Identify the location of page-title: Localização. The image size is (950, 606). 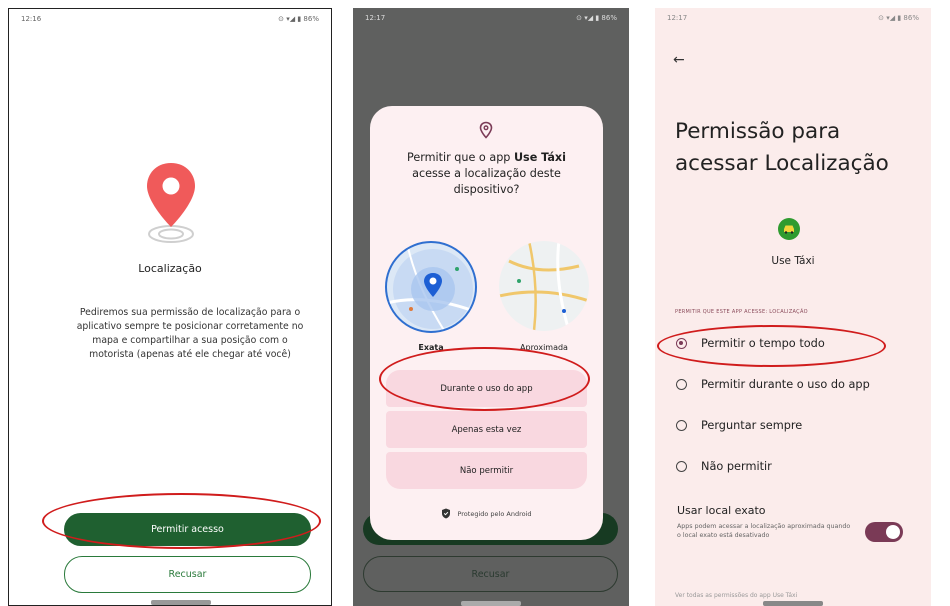
(170, 268).